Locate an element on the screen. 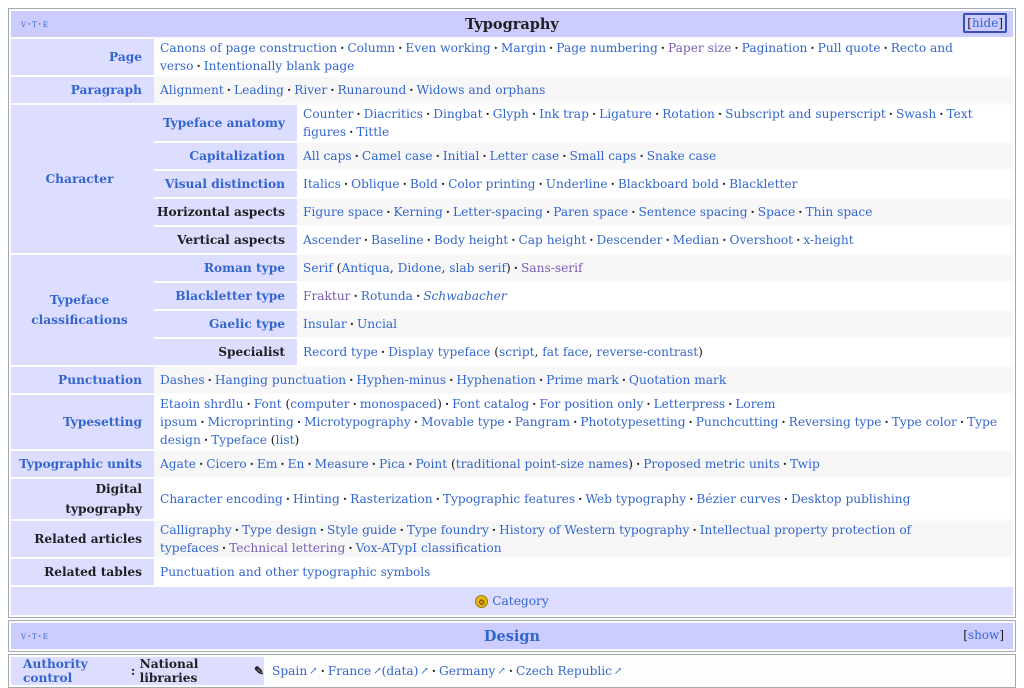 This screenshot has height=688, width=1024. link-dashes: Dashes is located at coordinates (182, 380).